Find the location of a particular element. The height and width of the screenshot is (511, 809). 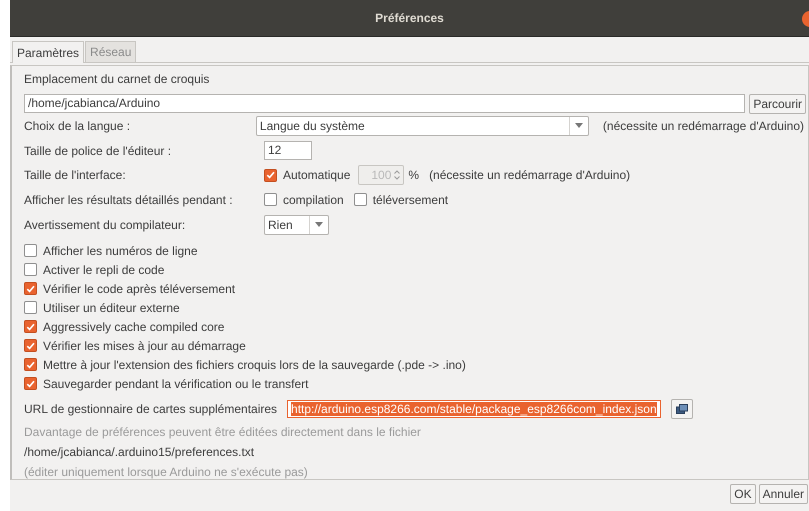

font-size-field: 12 is located at coordinates (288, 150).